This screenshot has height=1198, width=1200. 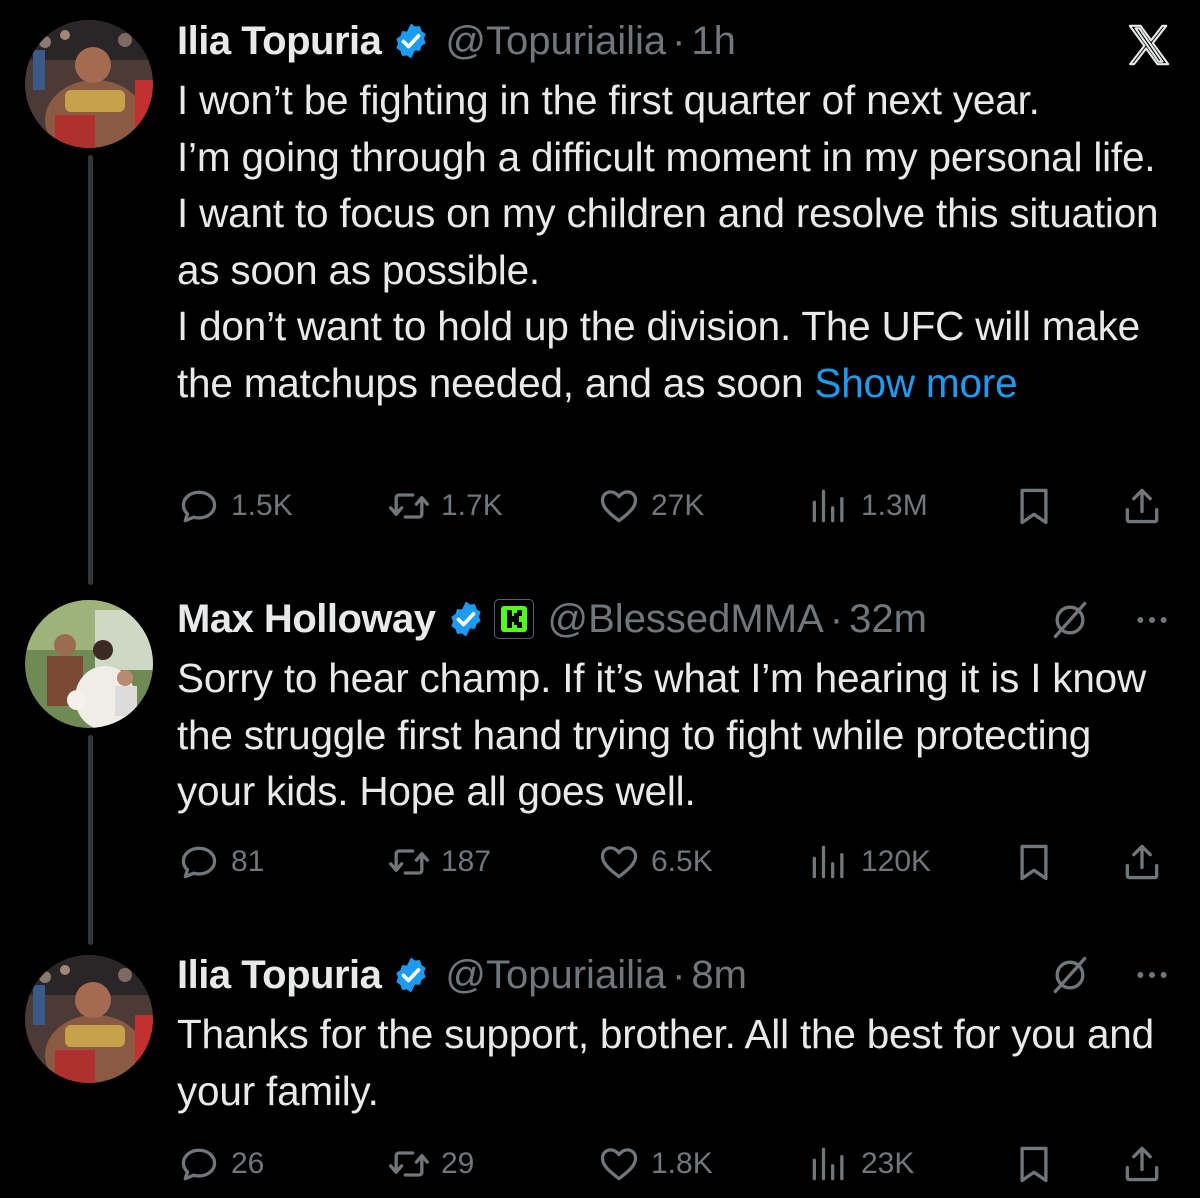 I want to click on timestamp: 8m, so click(x=719, y=975).